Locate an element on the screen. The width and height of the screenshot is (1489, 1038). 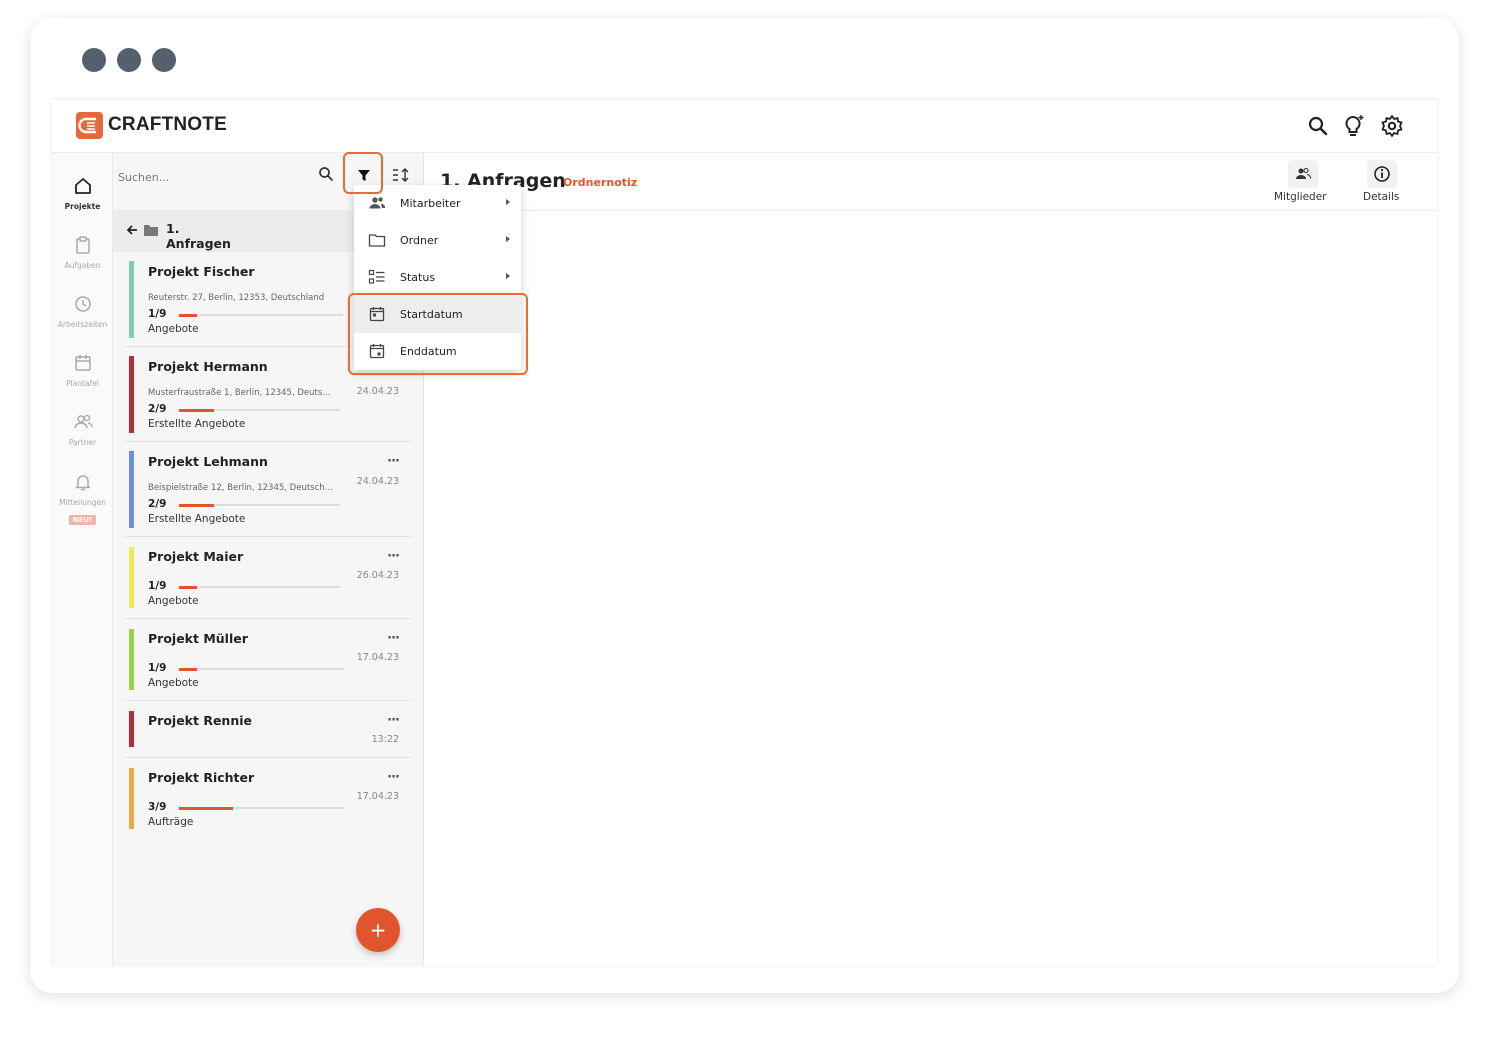
checklist-icon is located at coordinates (376, 276).